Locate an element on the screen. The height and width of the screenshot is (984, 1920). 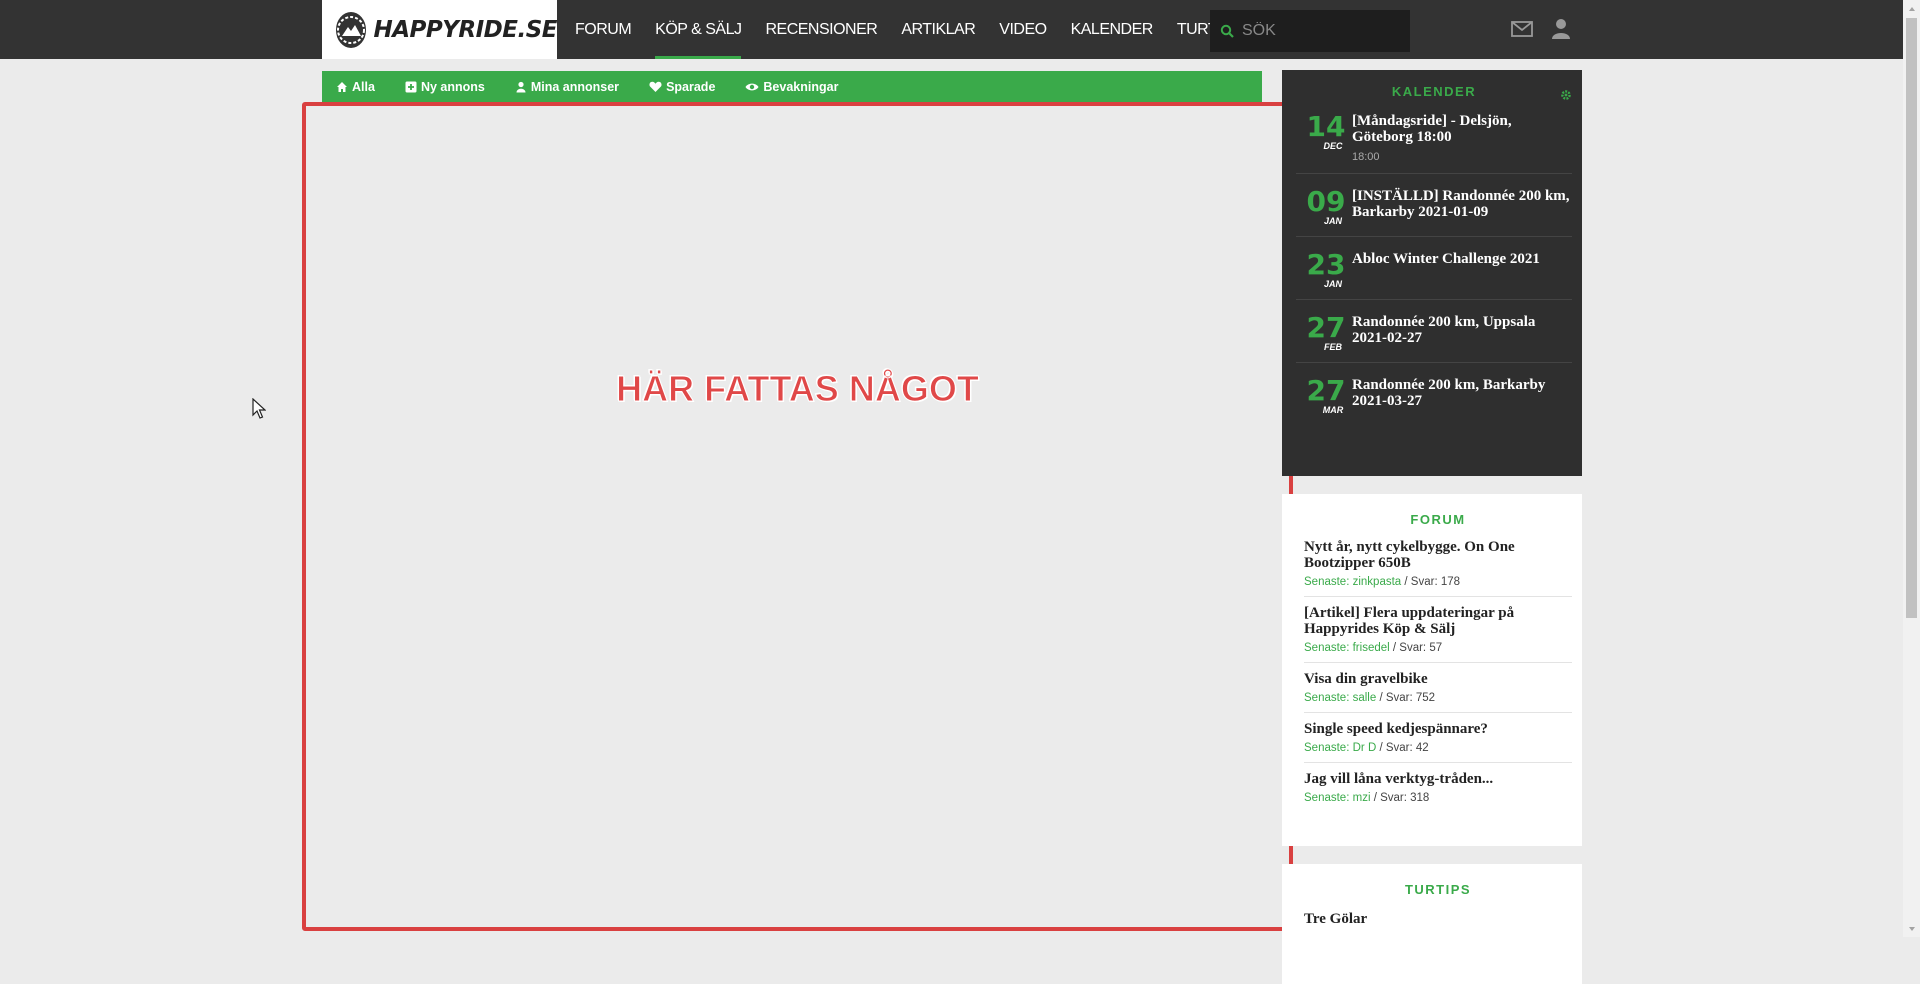
thread-latest-user: mzi is located at coordinates (1362, 798).